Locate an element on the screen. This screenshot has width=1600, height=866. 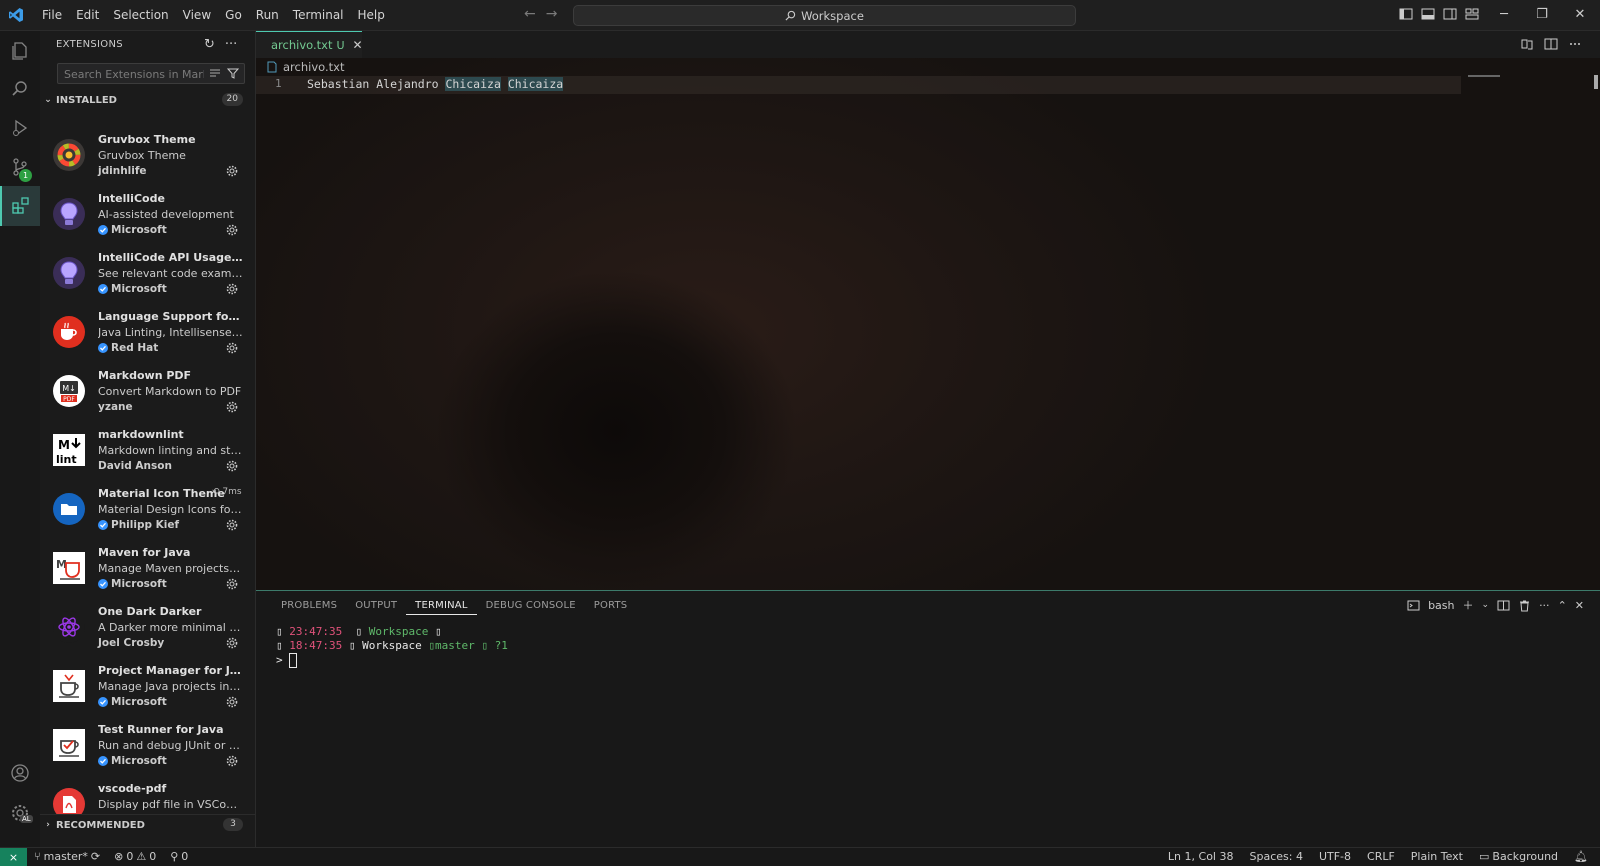
terminal-icon is located at coordinates (1413, 605).